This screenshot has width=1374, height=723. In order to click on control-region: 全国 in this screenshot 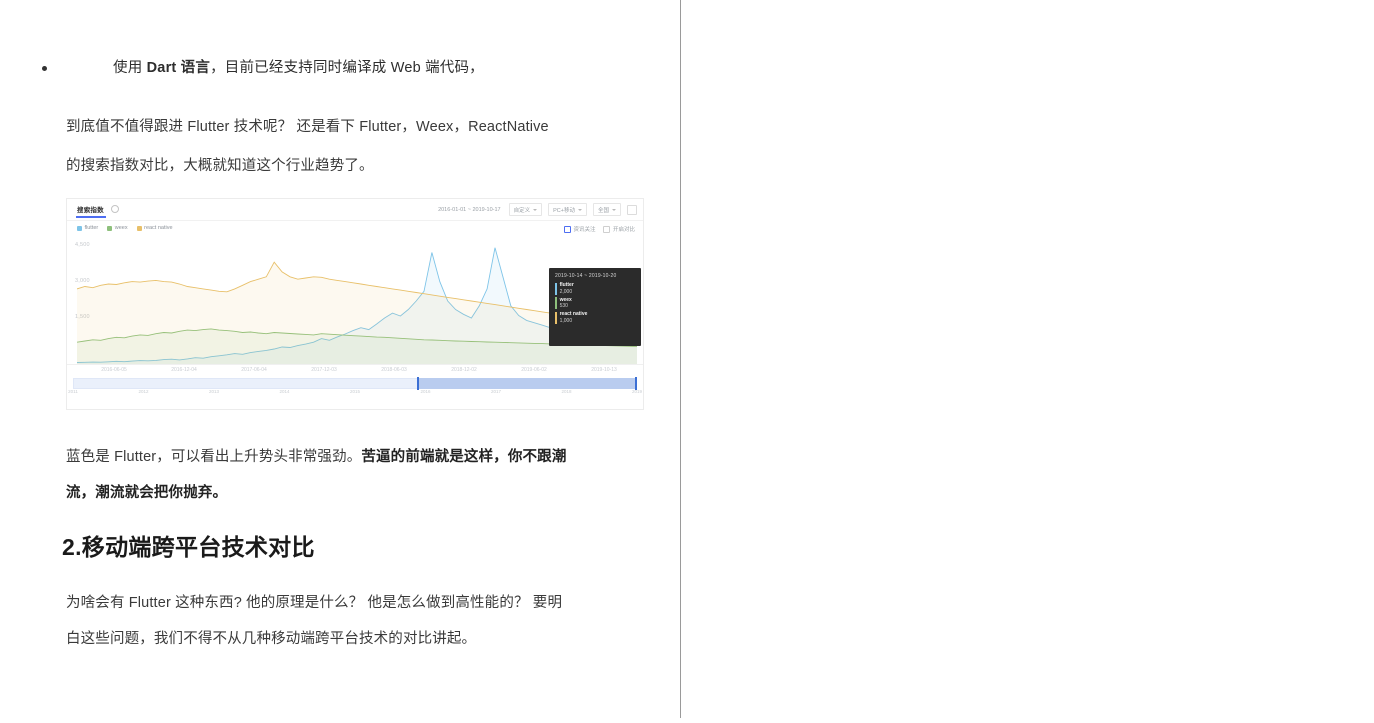, I will do `click(606, 209)`.